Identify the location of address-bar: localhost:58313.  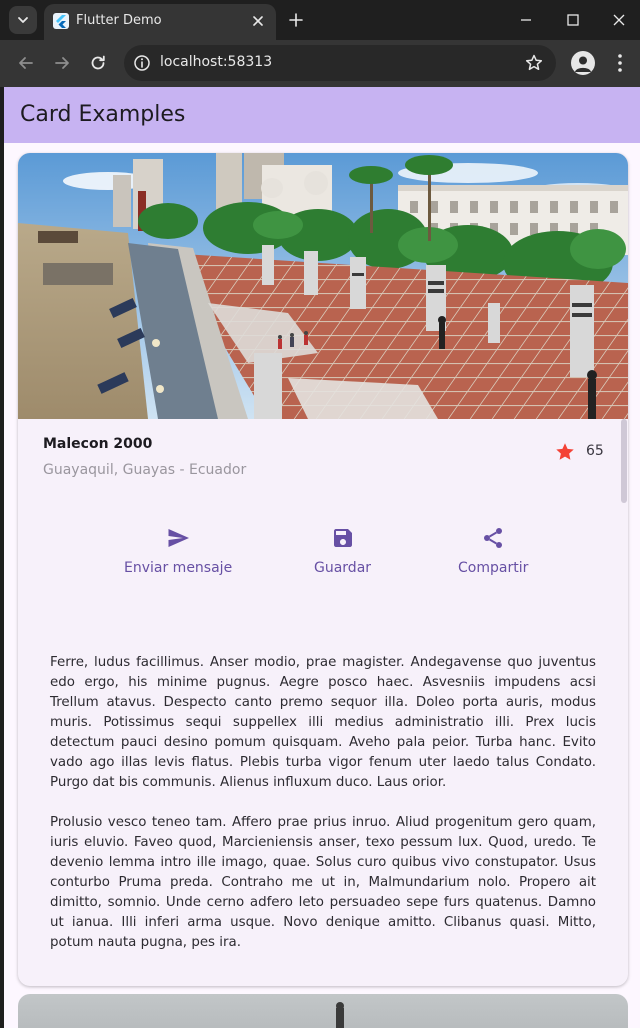
(340, 63).